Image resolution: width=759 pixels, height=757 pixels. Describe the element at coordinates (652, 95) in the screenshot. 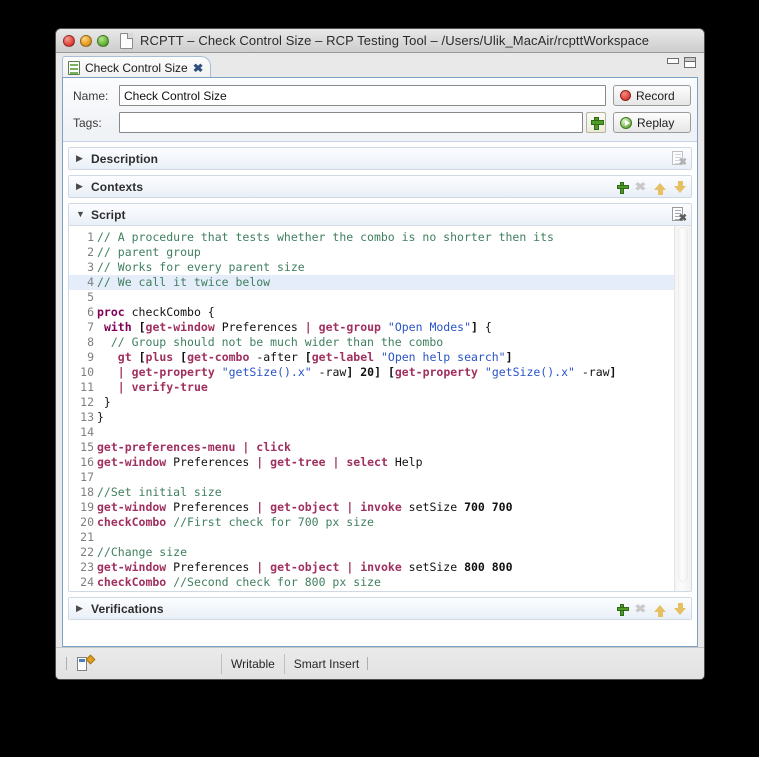

I see `record-button: Record` at that location.